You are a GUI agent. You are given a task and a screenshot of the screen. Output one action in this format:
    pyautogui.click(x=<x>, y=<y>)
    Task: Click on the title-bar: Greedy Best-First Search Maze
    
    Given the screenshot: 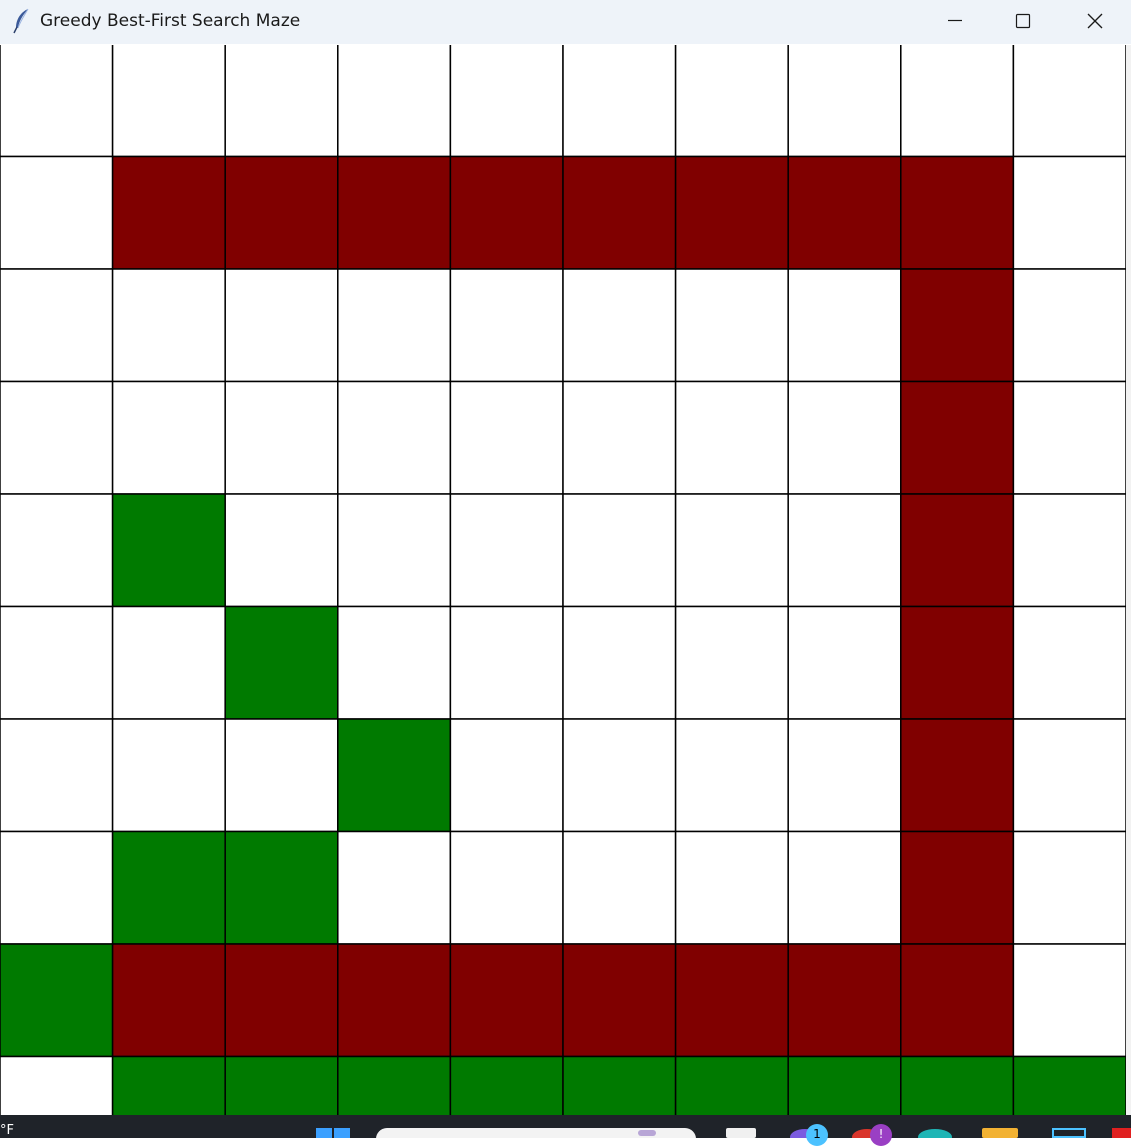 What is the action you would take?
    pyautogui.click(x=565, y=22)
    